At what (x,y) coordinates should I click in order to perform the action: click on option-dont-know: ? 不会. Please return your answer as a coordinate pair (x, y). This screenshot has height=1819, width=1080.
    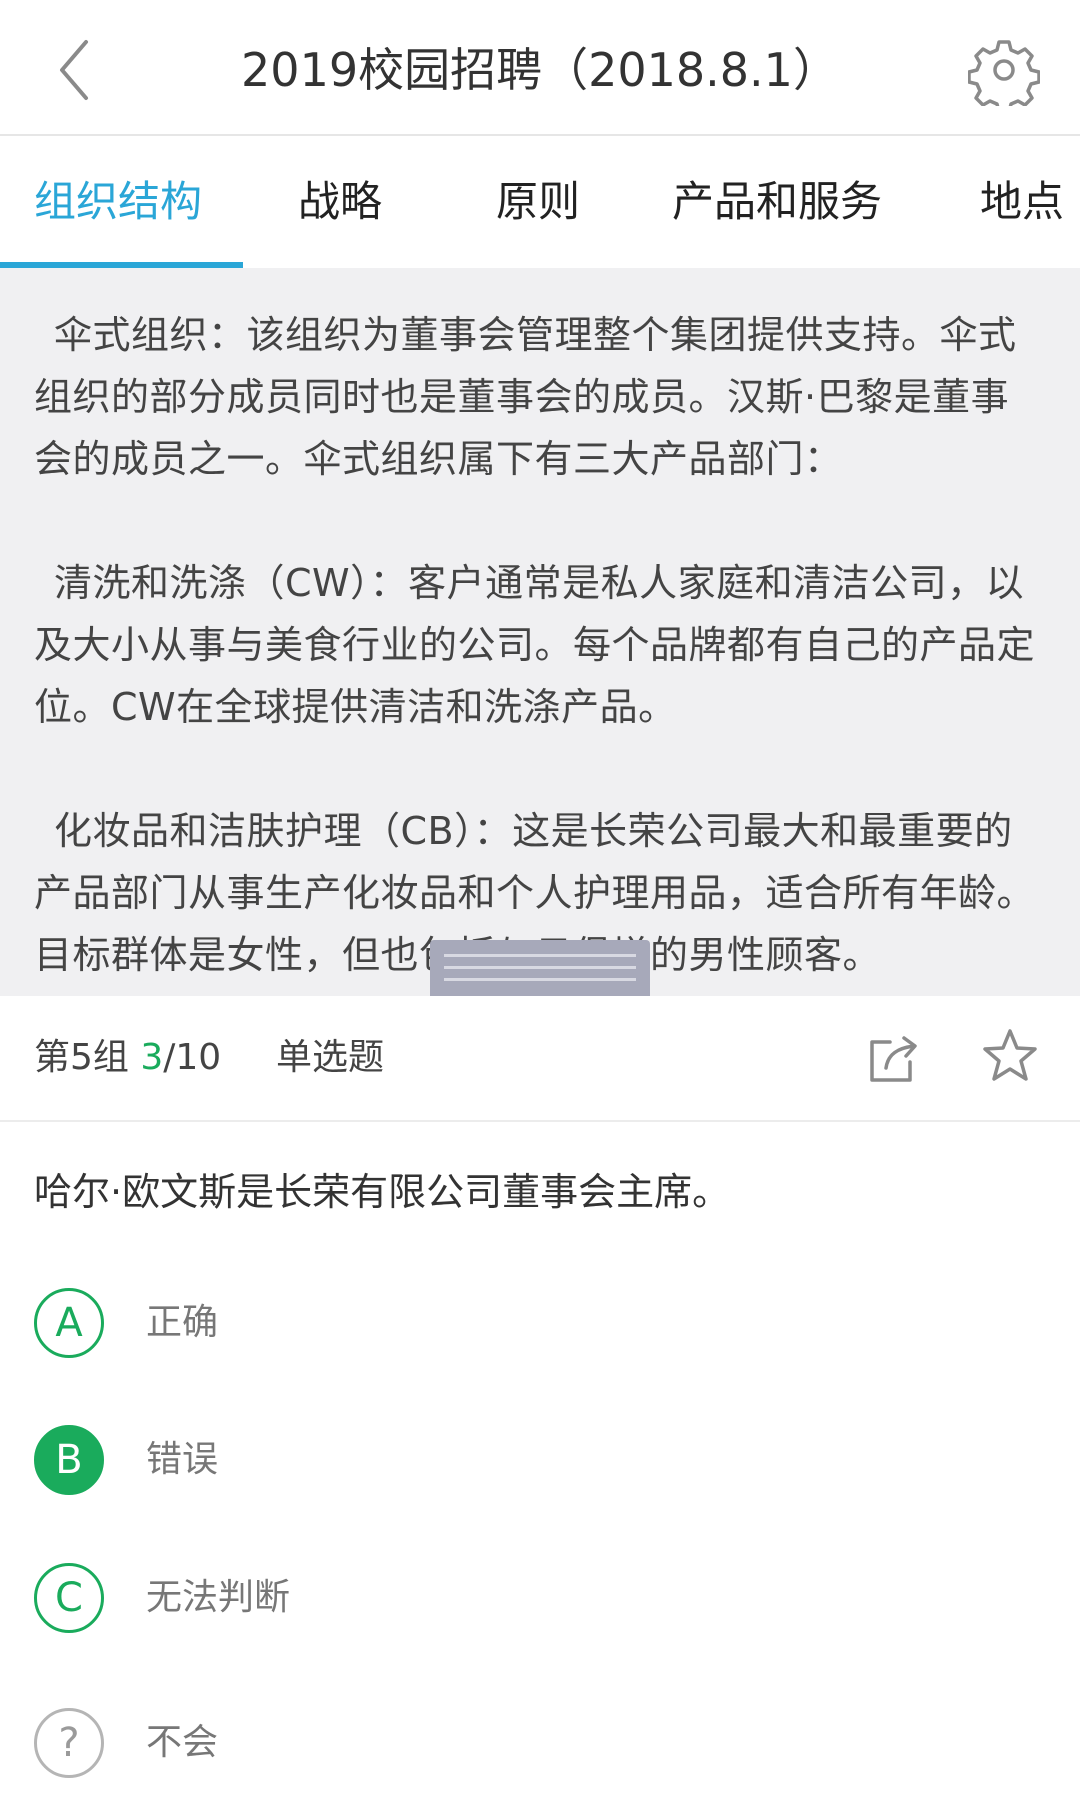
    Looking at the image, I should click on (539, 1748).